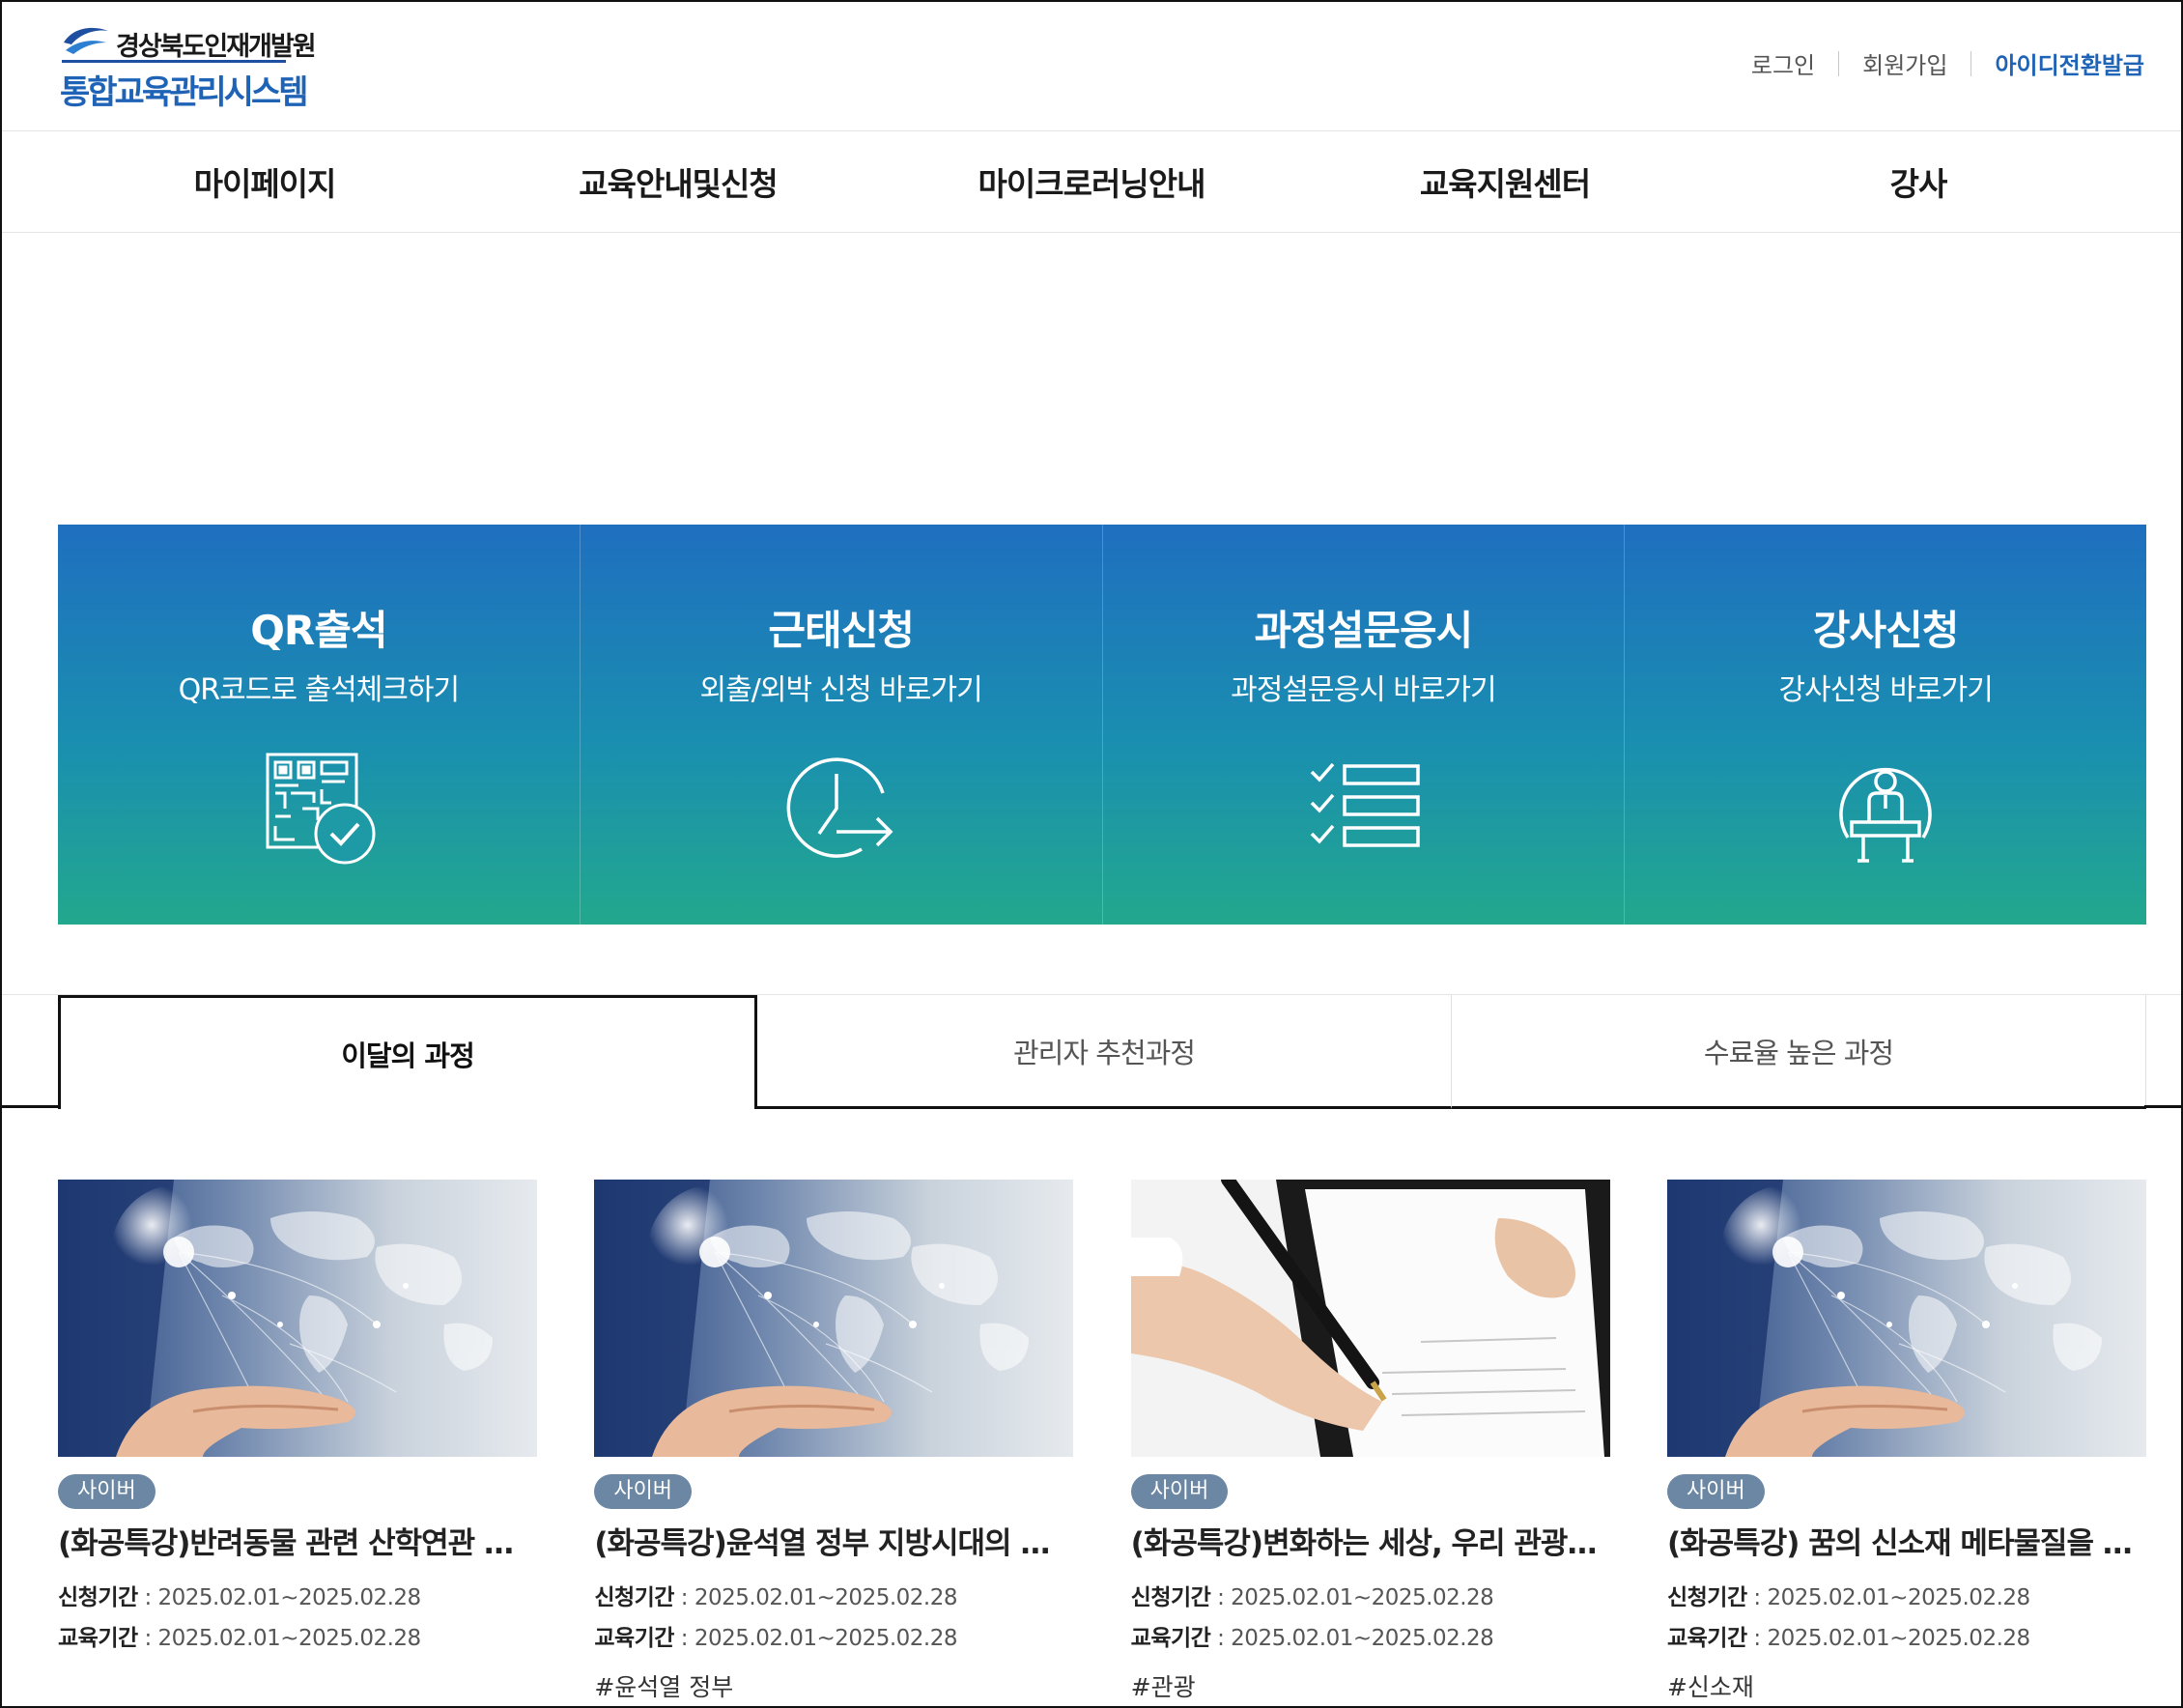  I want to click on logo-divider, so click(174, 61).